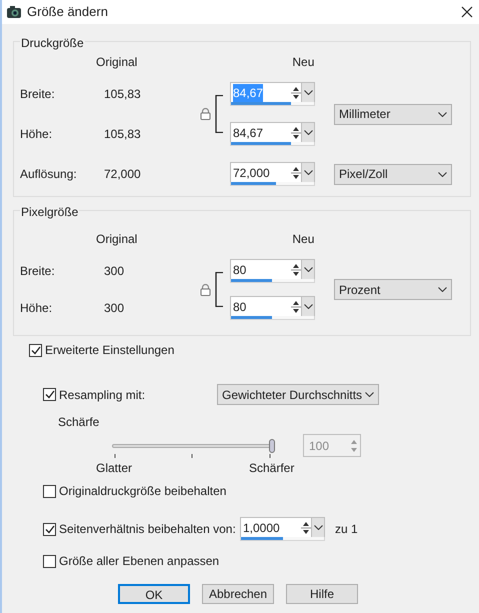 The image size is (479, 613). I want to click on spin-arrows-icon, so click(354, 446).